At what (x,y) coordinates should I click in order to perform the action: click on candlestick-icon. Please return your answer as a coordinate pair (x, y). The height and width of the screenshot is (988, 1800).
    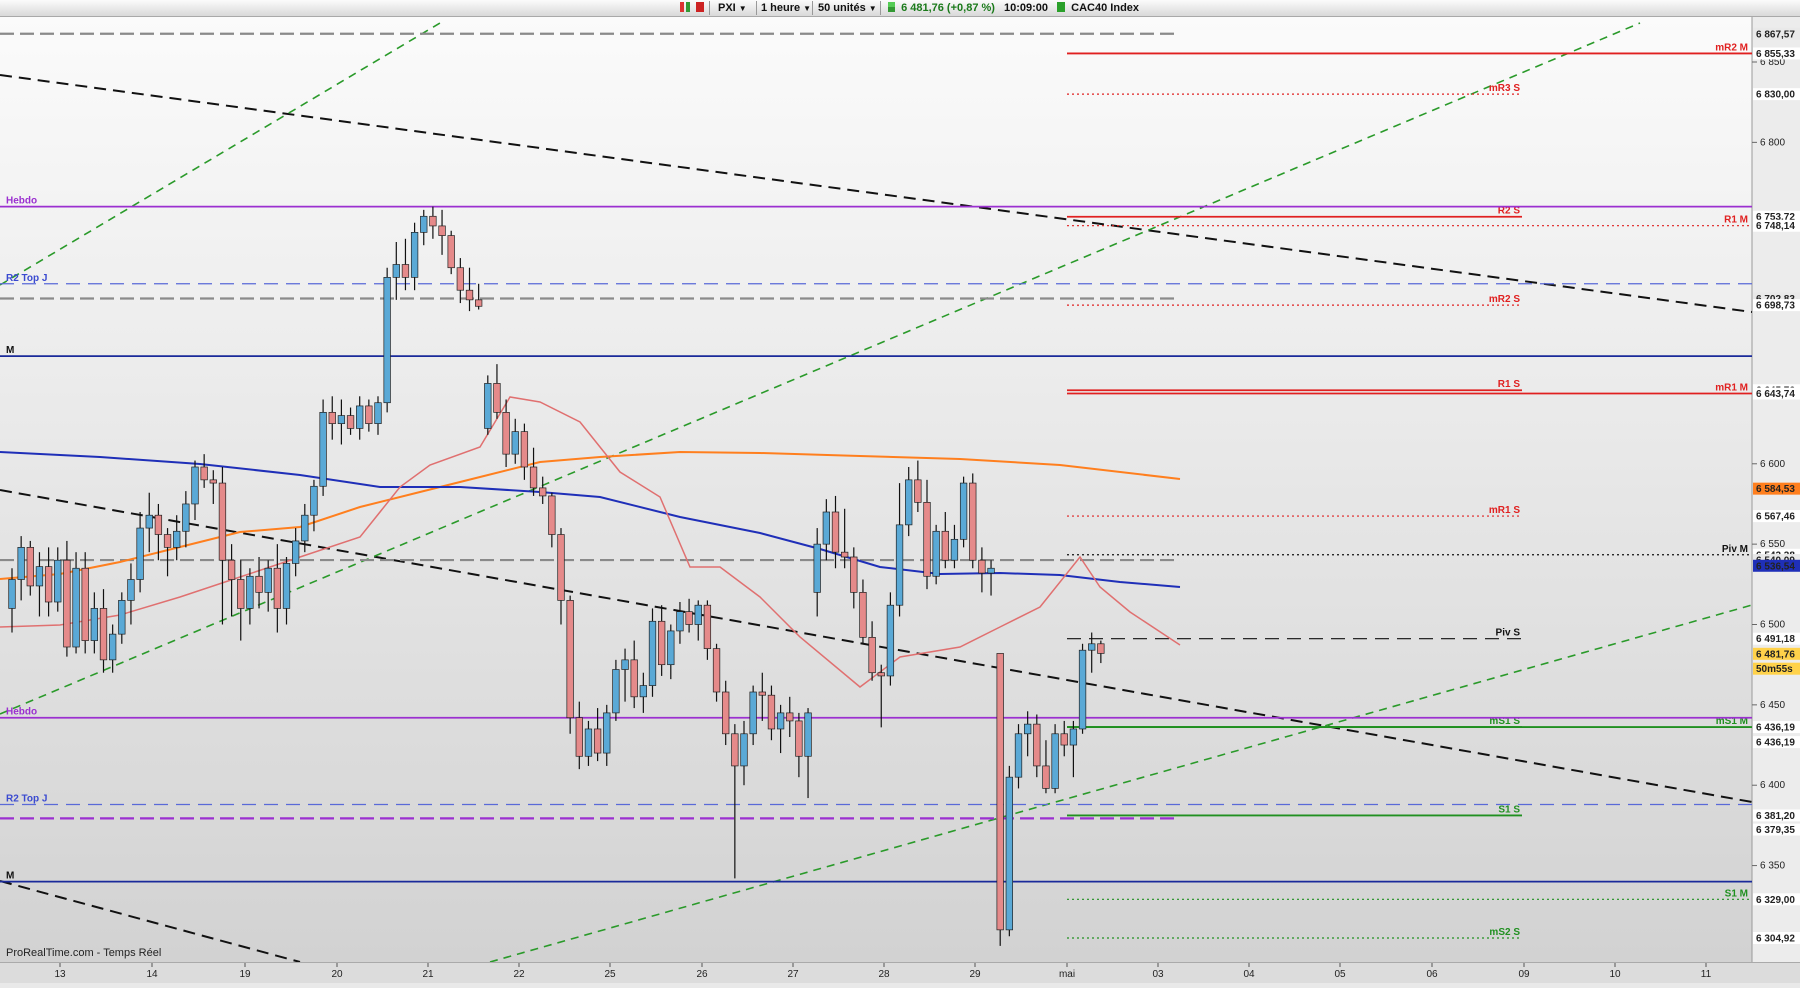
    Looking at the image, I should click on (685, 7).